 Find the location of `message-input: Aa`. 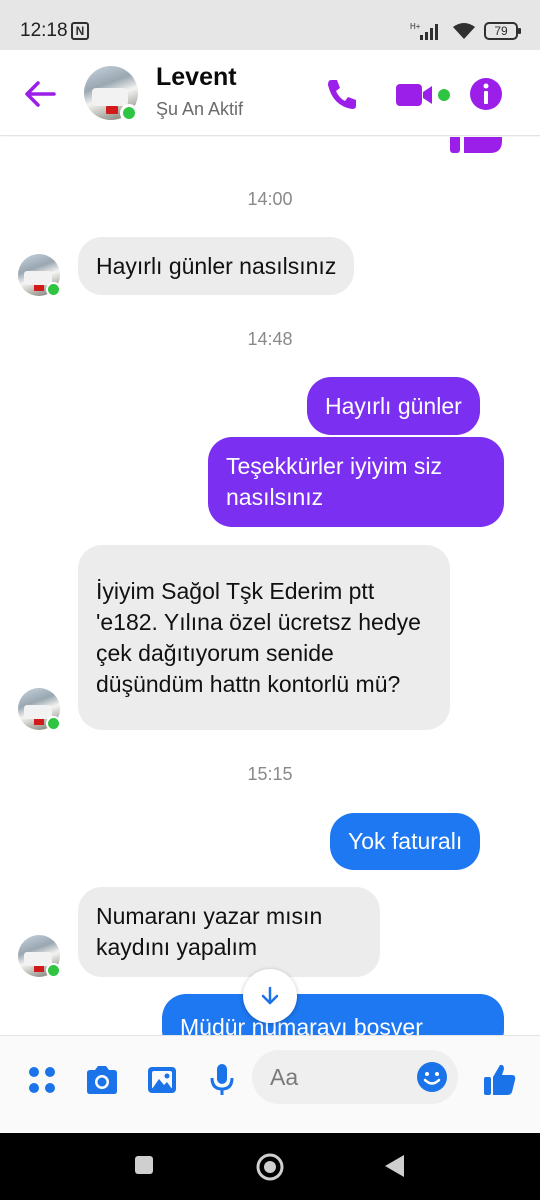

message-input: Aa is located at coordinates (355, 1077).